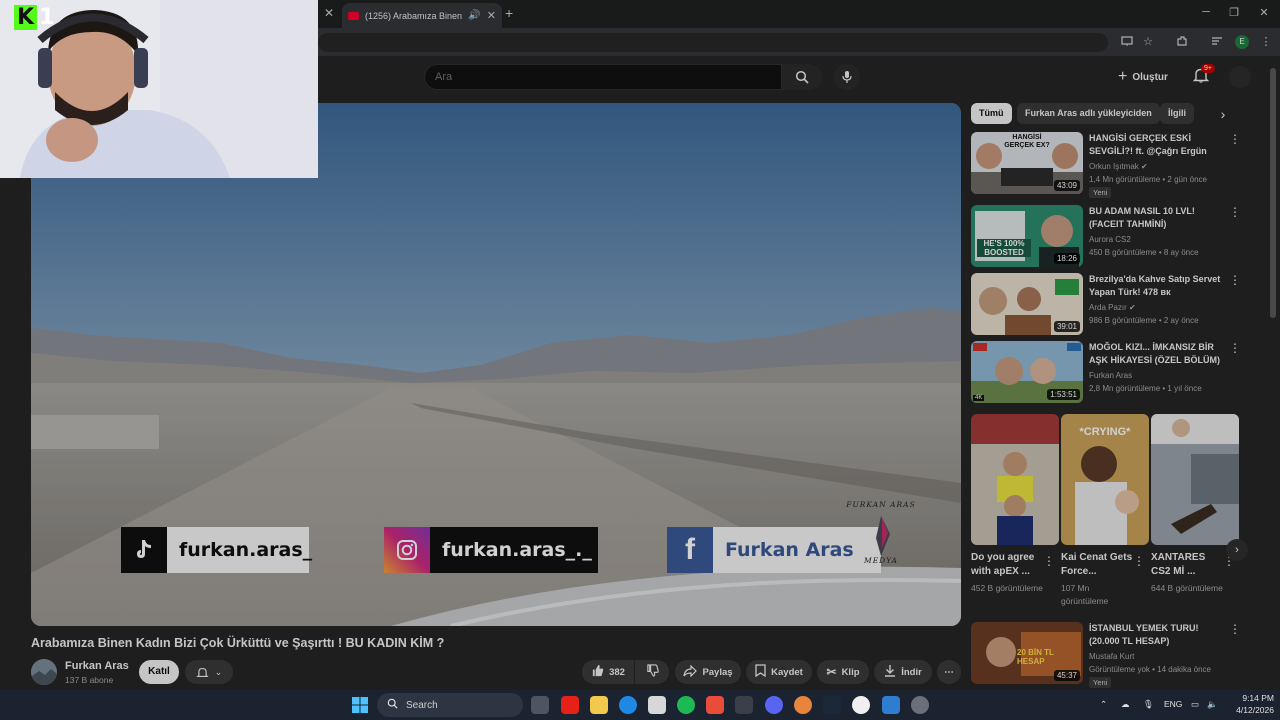  What do you see at coordinates (1156, 635) in the screenshot?
I see `recommendation-title: İSTANBUL YEMEK TURU! (20.000 TL HESAP)` at bounding box center [1156, 635].